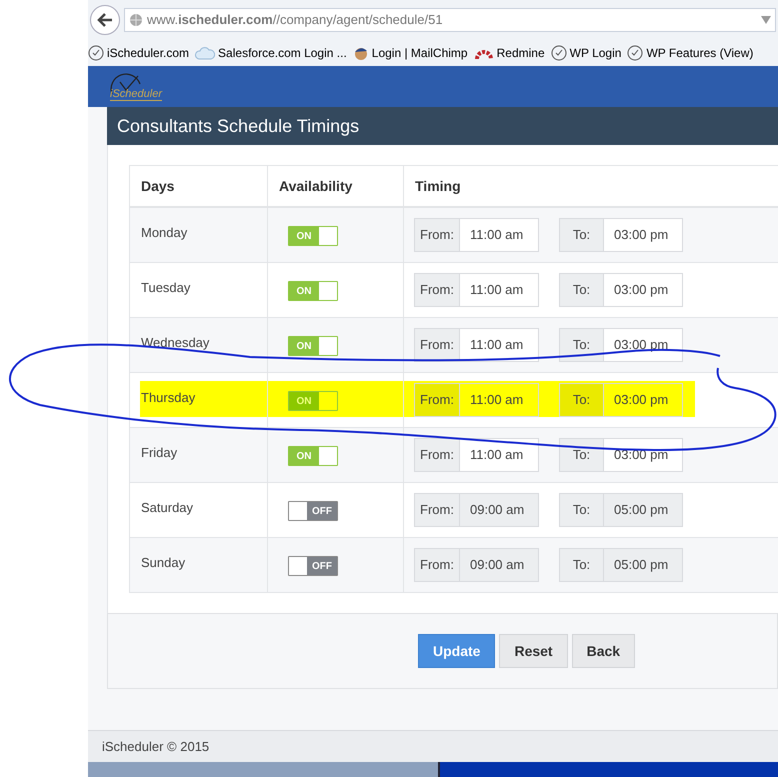 The height and width of the screenshot is (777, 778). What do you see at coordinates (438, 186) in the screenshot?
I see `column-header: Timing` at bounding box center [438, 186].